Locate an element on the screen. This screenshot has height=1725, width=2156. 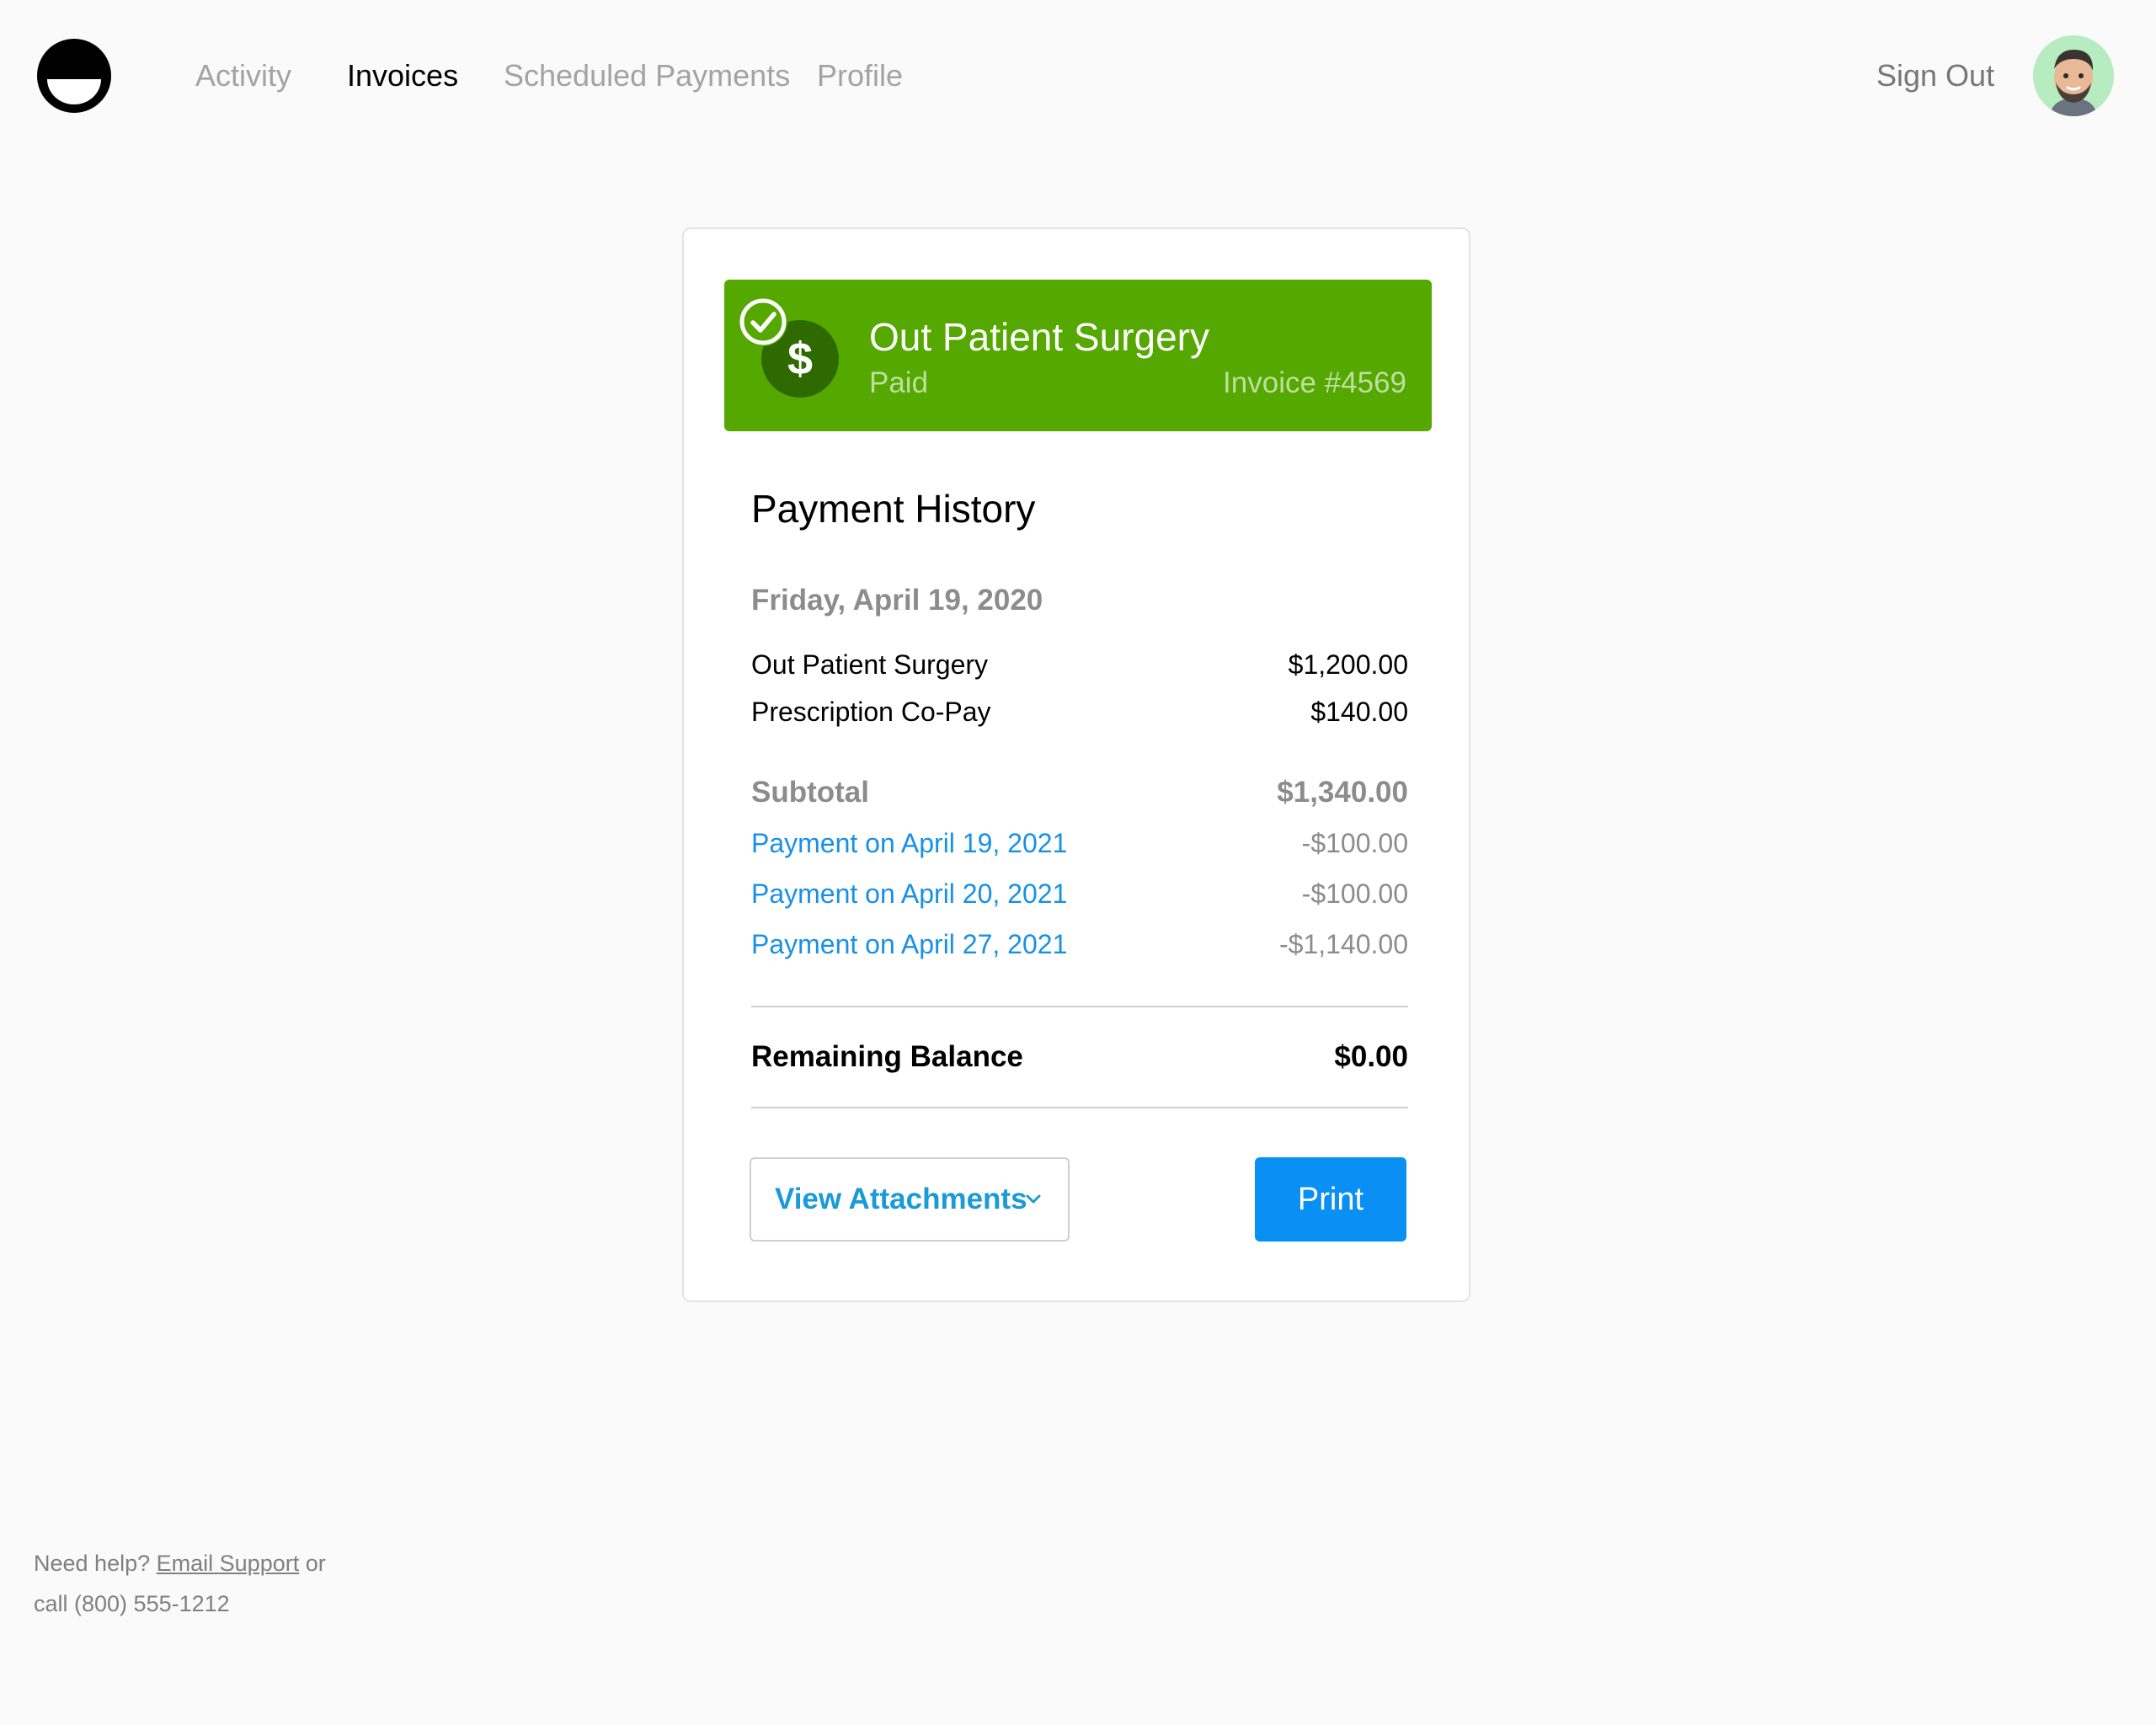
subtotal-label: Subtotal is located at coordinates (810, 792).